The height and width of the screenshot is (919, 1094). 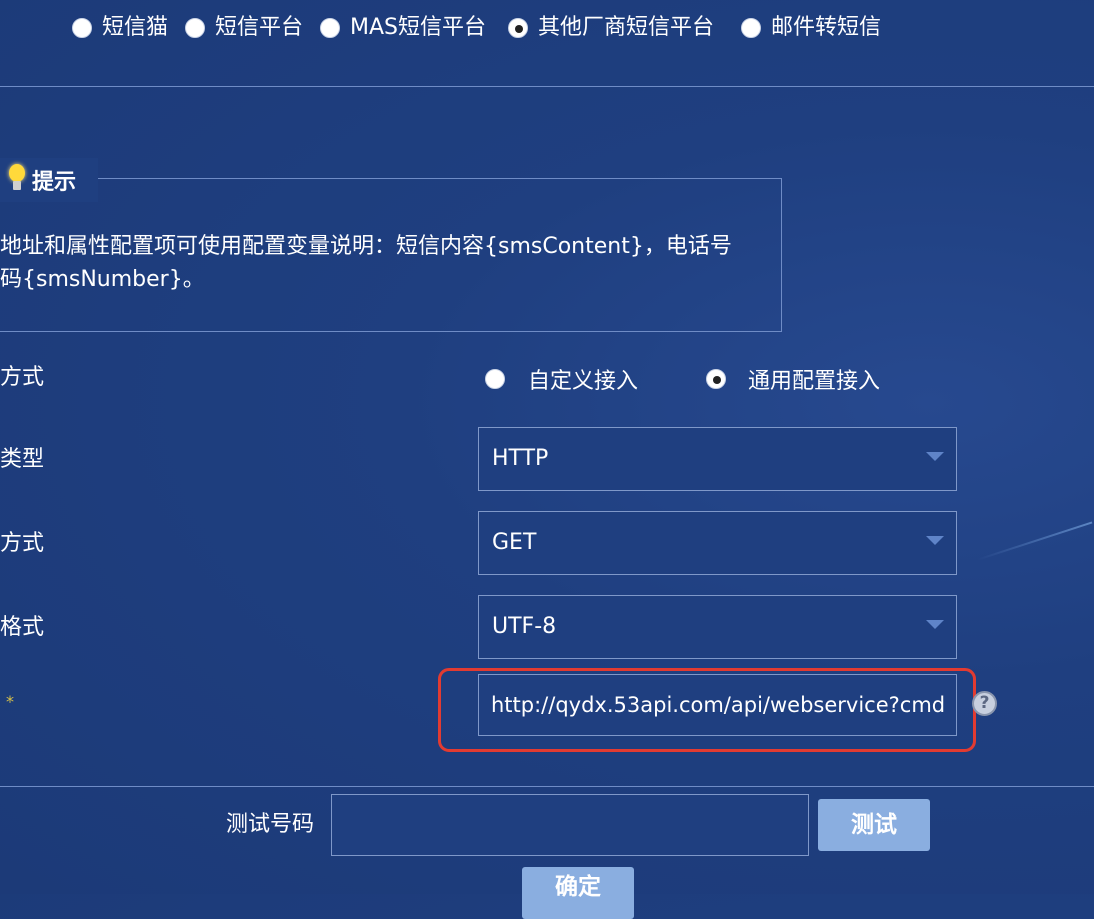 What do you see at coordinates (547, 786) in the screenshot?
I see `divider-bottom` at bounding box center [547, 786].